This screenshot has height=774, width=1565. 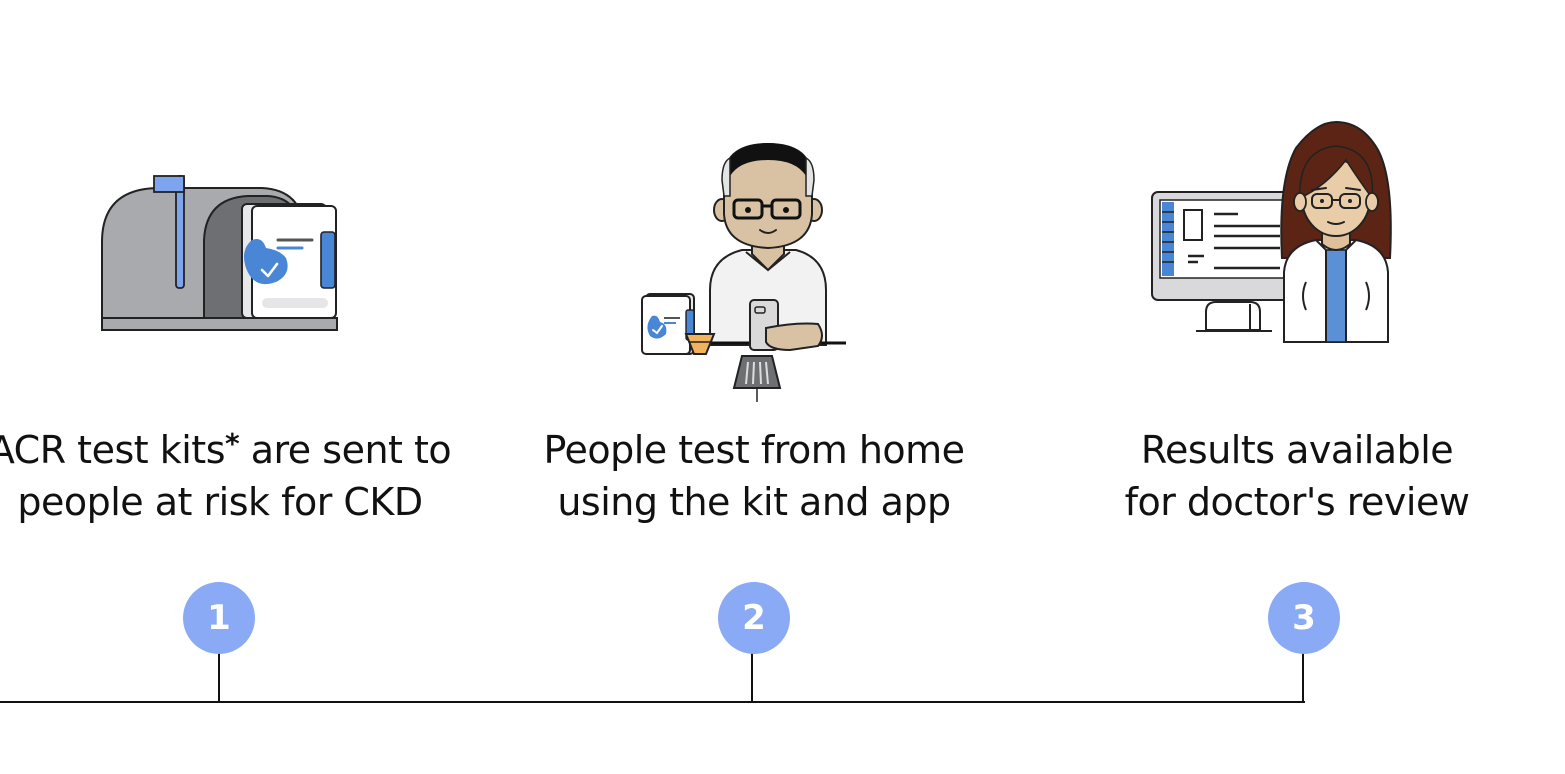 What do you see at coordinates (1303, 676) in the screenshot?
I see `step-3-connector` at bounding box center [1303, 676].